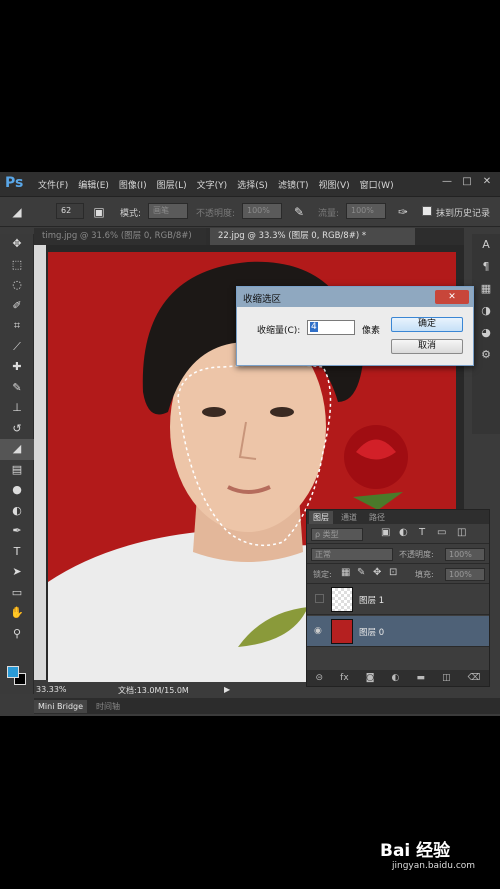 The image size is (500, 889). What do you see at coordinates (329, 214) in the screenshot?
I see `flow-label: 流量:` at bounding box center [329, 214].